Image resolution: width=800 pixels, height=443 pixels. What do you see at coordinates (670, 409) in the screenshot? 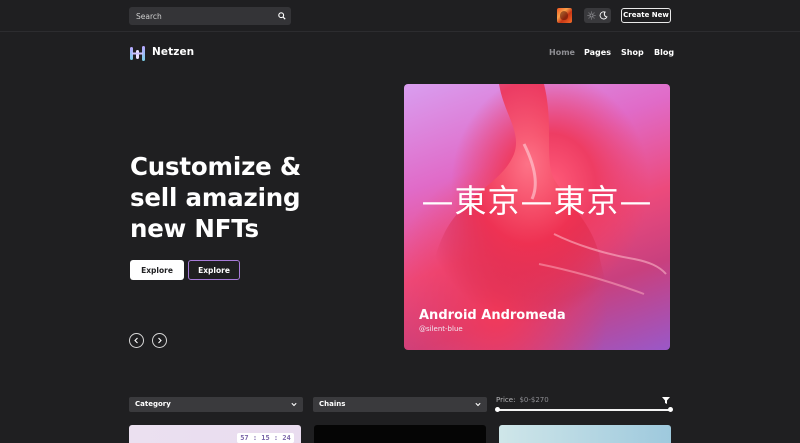
I see `price-max-handle` at bounding box center [670, 409].